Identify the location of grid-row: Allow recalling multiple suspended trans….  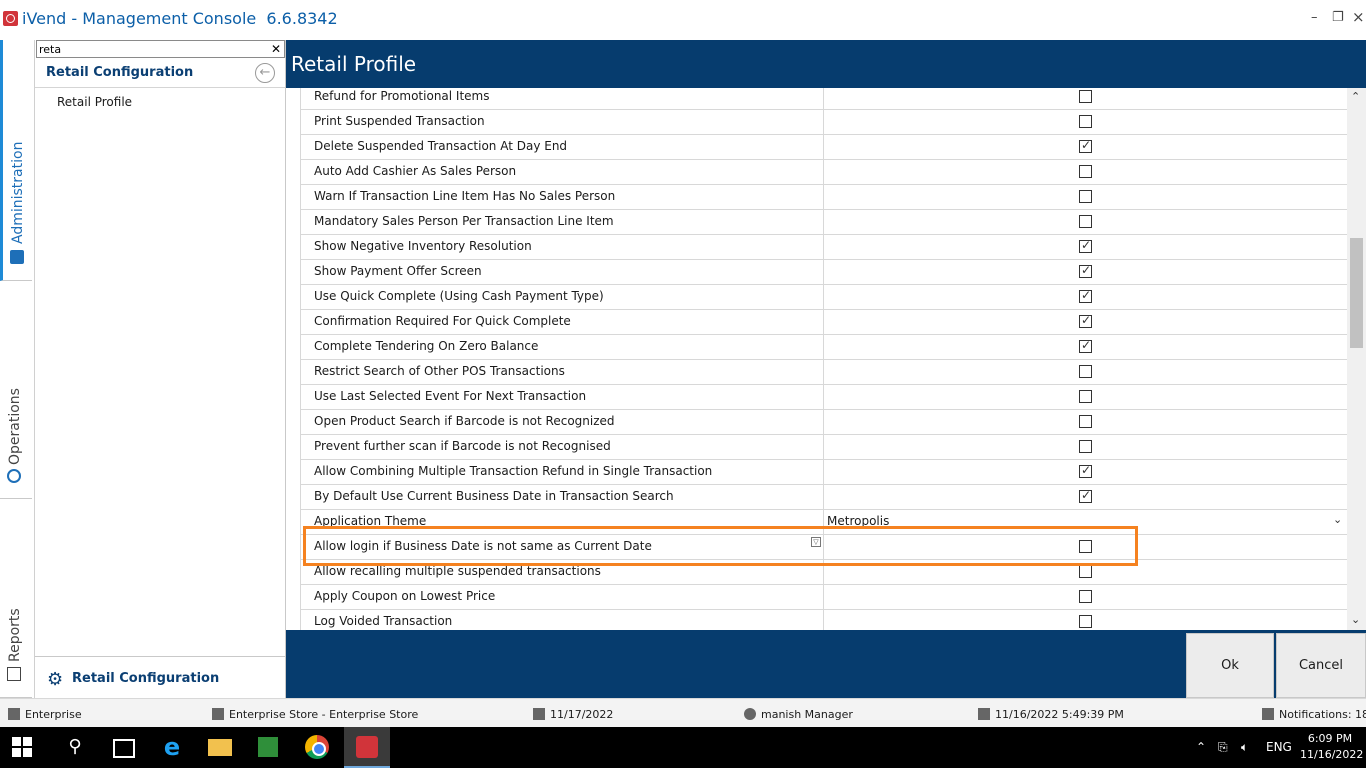
(823, 572).